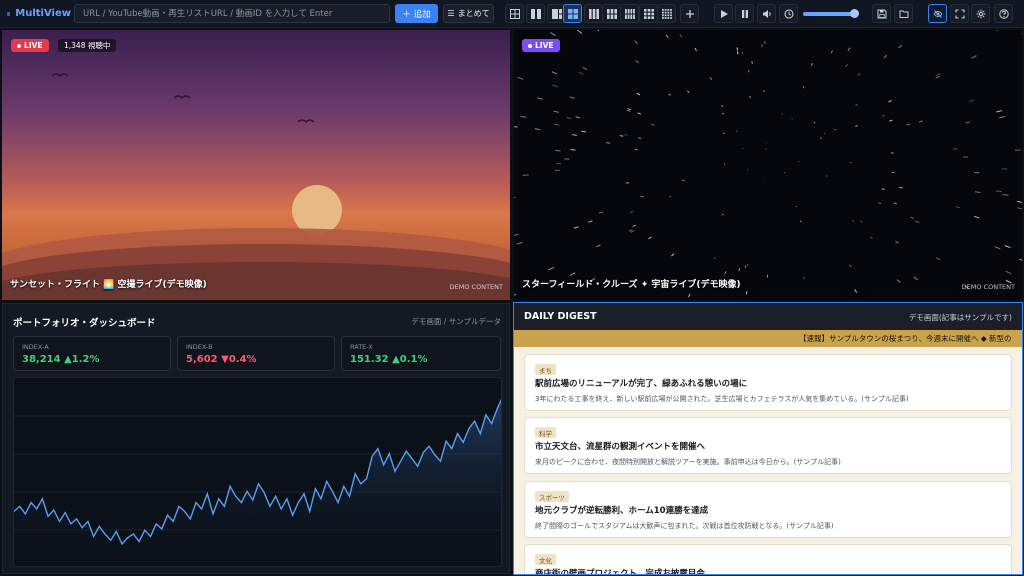  Describe the element at coordinates (369, 359) in the screenshot. I see `index-number: 151.32` at that location.